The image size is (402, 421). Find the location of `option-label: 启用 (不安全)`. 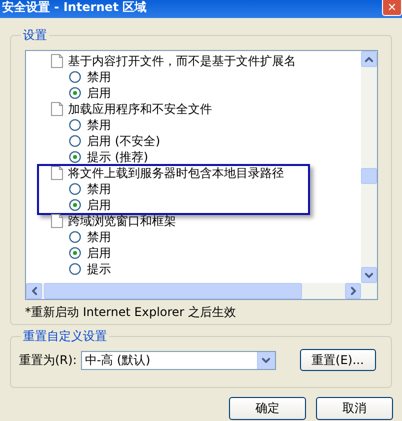

option-label: 启用 (不安全) is located at coordinates (123, 141).